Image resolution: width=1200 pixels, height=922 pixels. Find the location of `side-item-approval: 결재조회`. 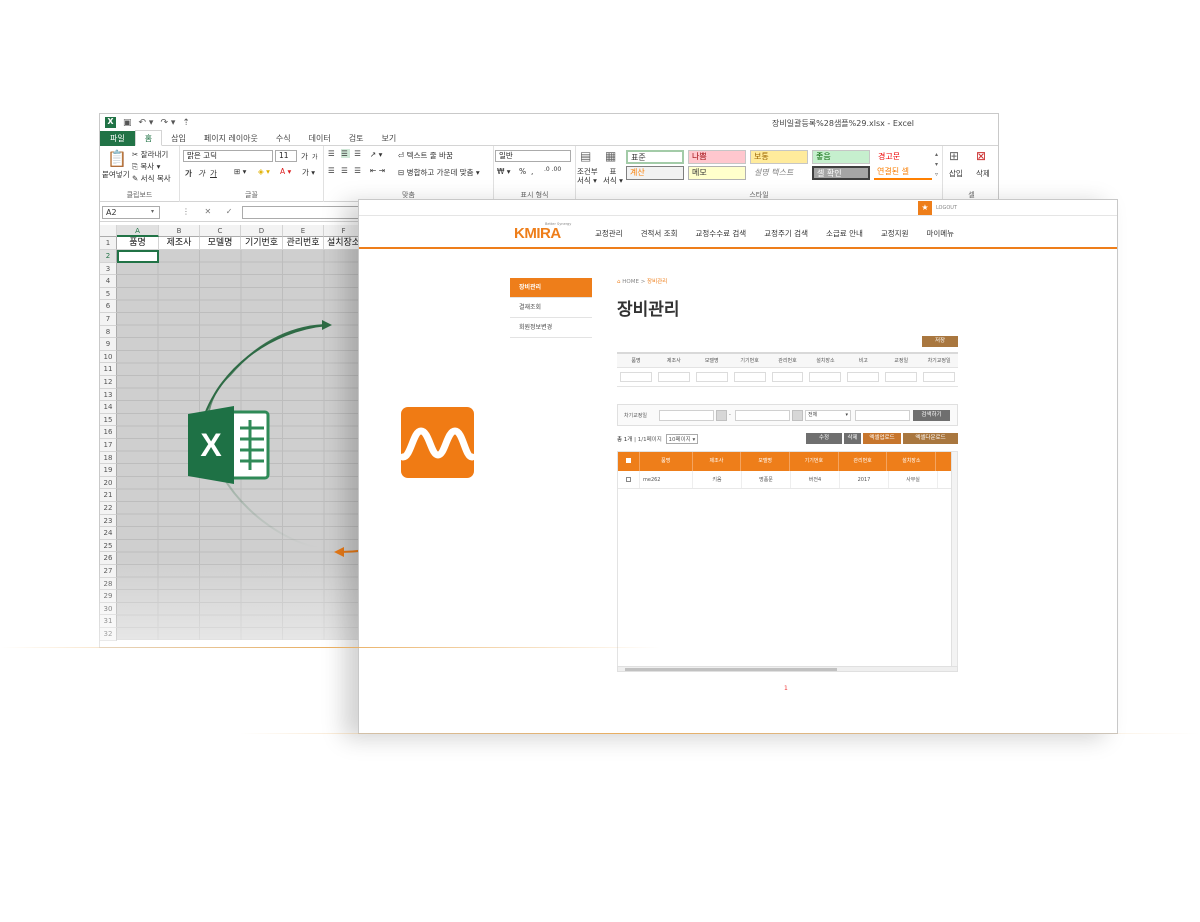

side-item-approval: 결재조회 is located at coordinates (551, 308).